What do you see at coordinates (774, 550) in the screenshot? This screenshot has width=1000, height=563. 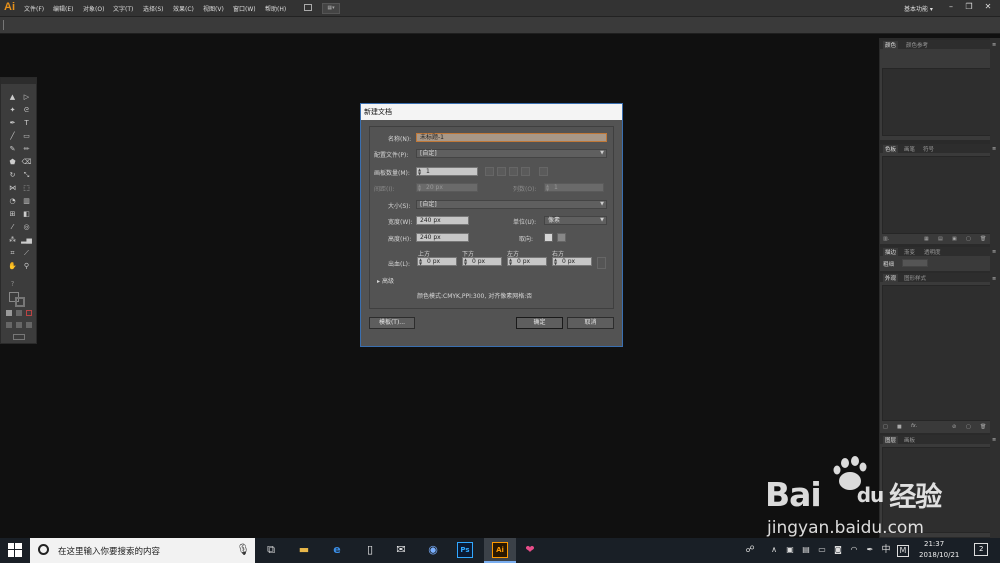 I see `show-hidden-icons-icon: ∧` at bounding box center [774, 550].